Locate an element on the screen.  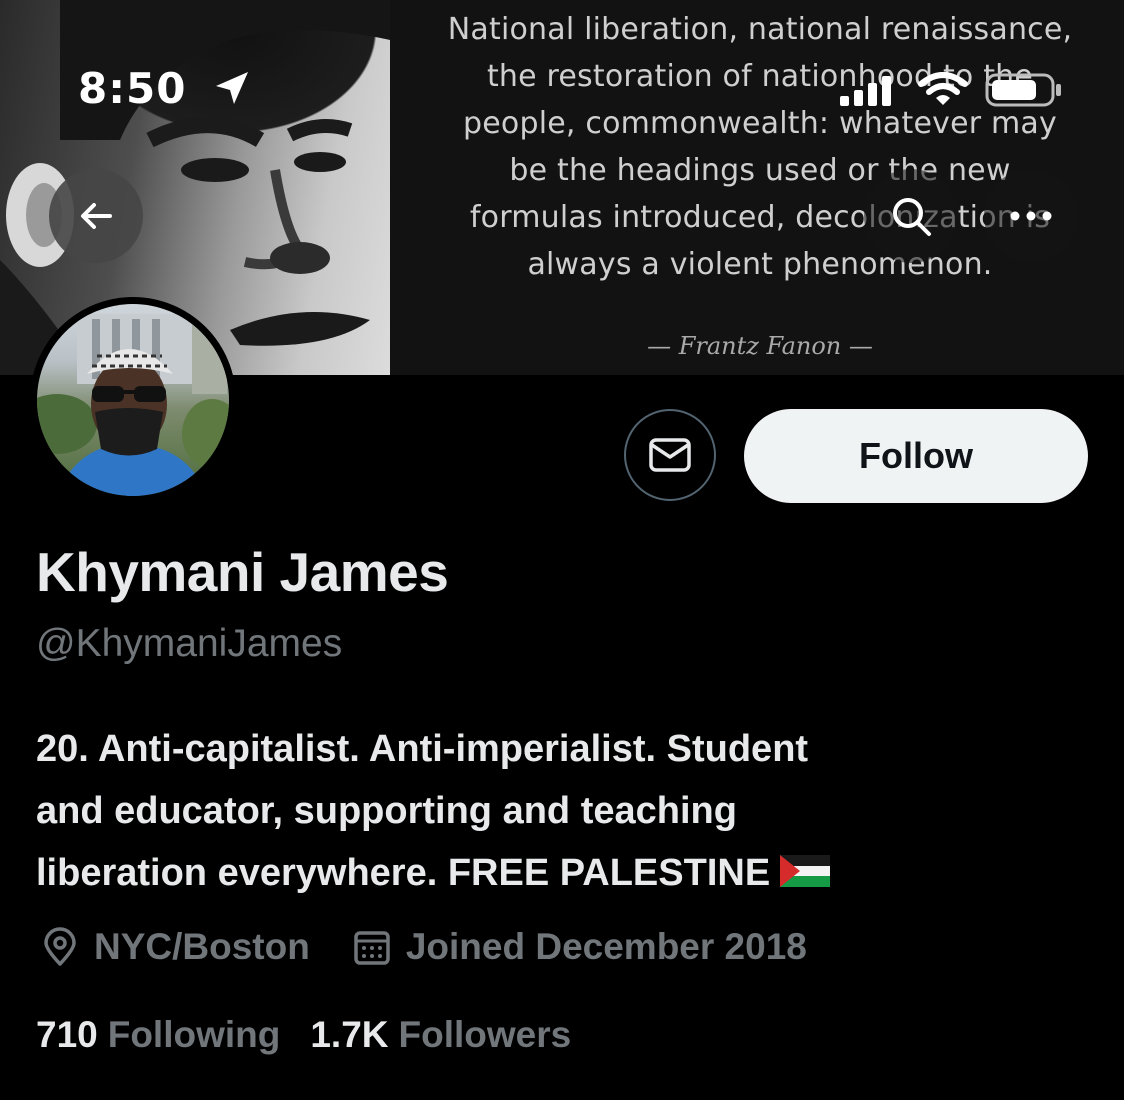
location-text: NYC/Boston is located at coordinates (202, 946).